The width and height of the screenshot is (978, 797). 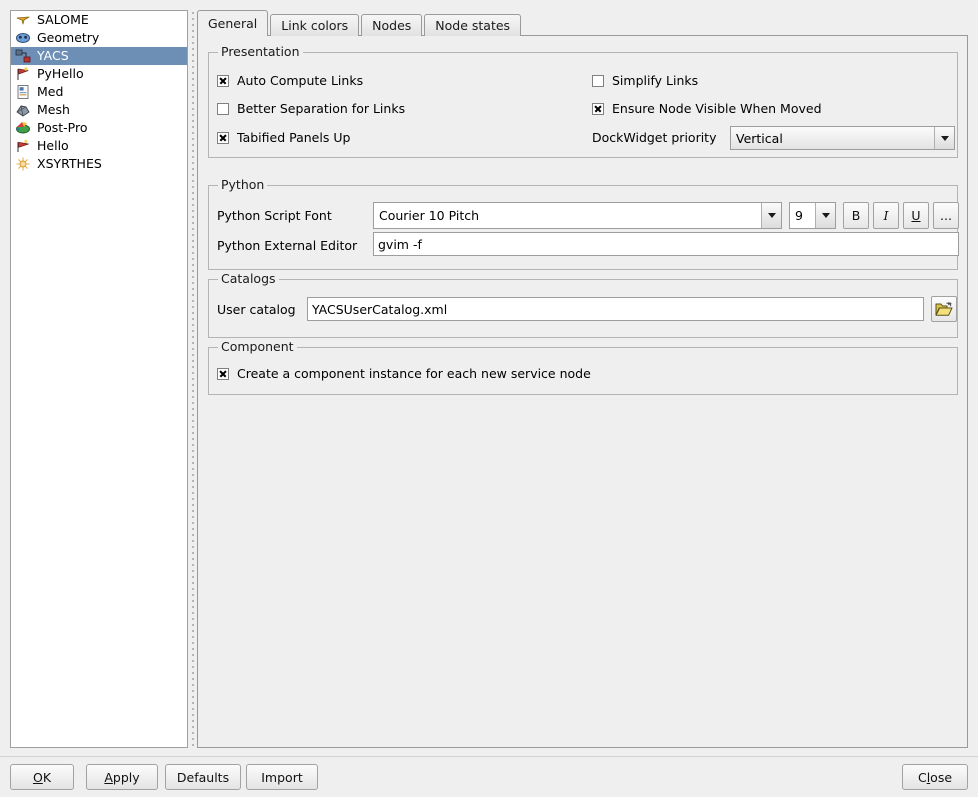 What do you see at coordinates (23, 74) in the screenshot?
I see `pyhello-module-icon` at bounding box center [23, 74].